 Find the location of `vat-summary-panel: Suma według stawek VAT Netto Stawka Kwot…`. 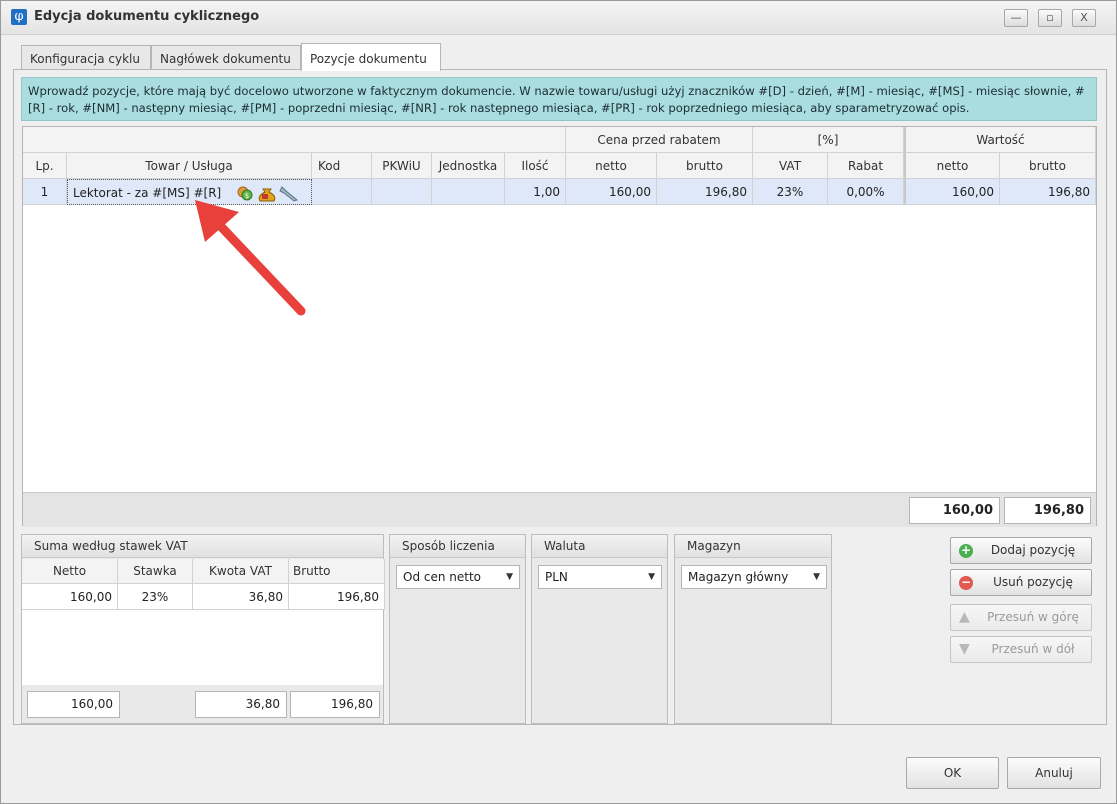

vat-summary-panel: Suma według stawek VAT Netto Stawka Kwot… is located at coordinates (203, 629).